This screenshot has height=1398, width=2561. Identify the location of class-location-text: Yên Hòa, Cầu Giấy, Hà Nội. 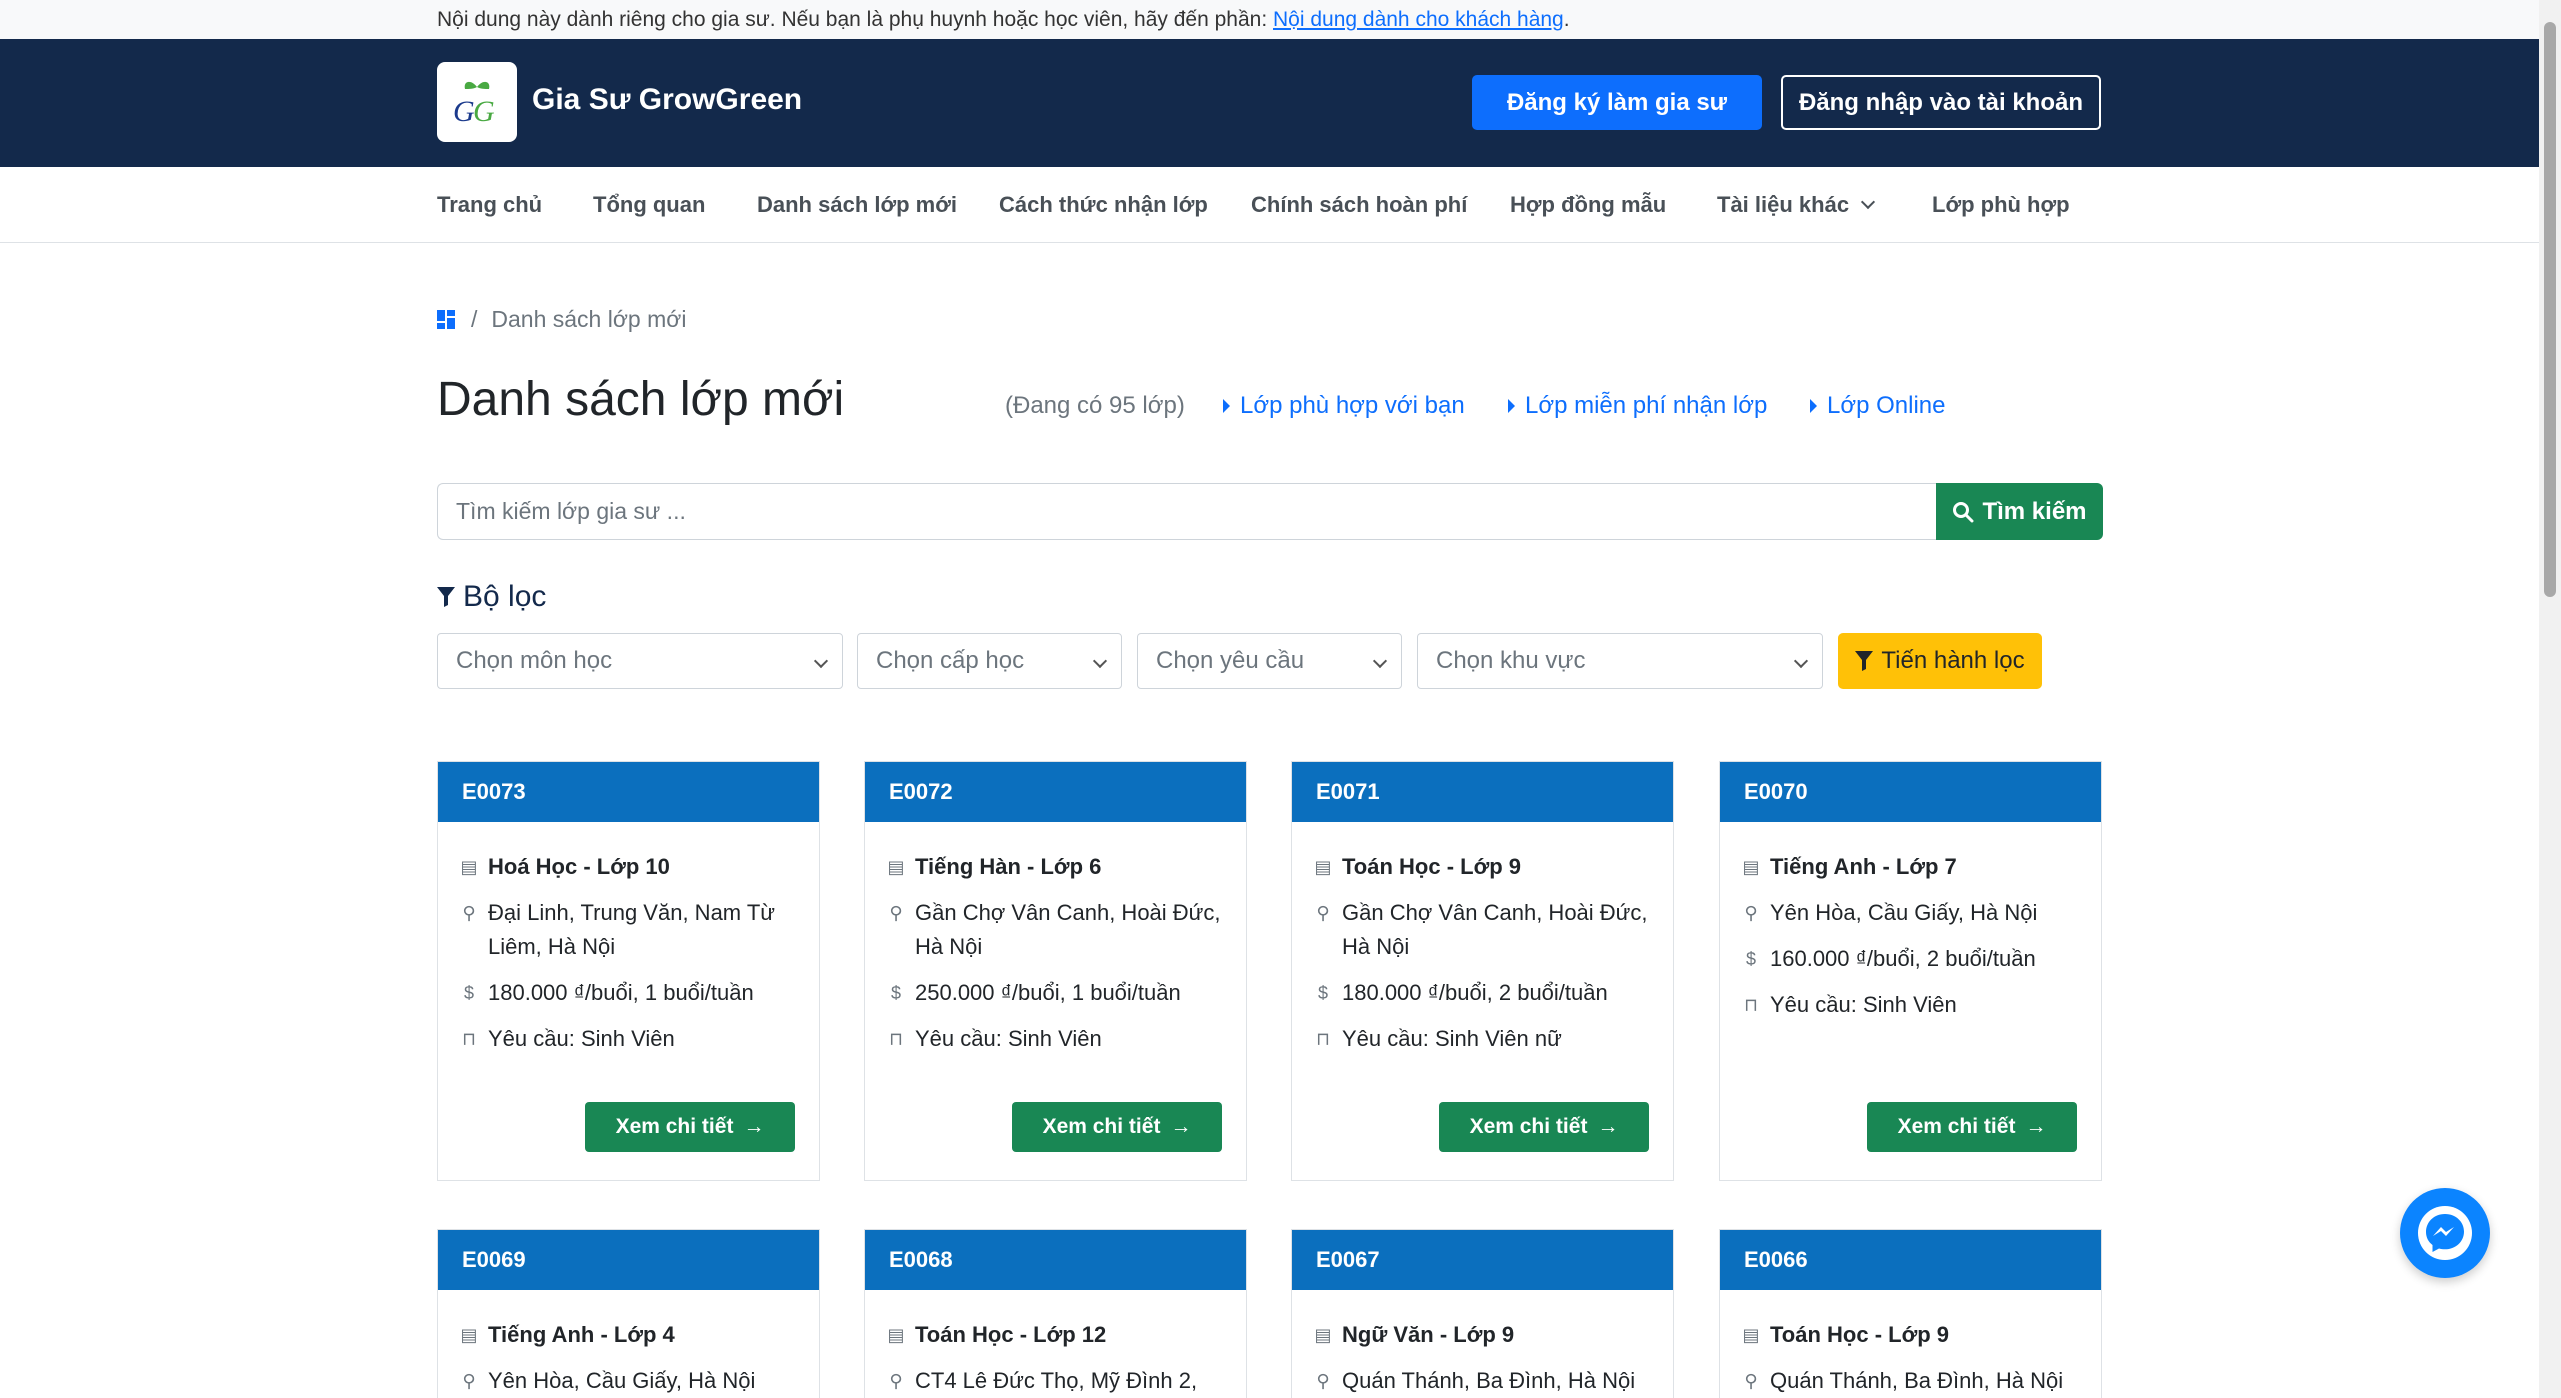
(622, 1380).